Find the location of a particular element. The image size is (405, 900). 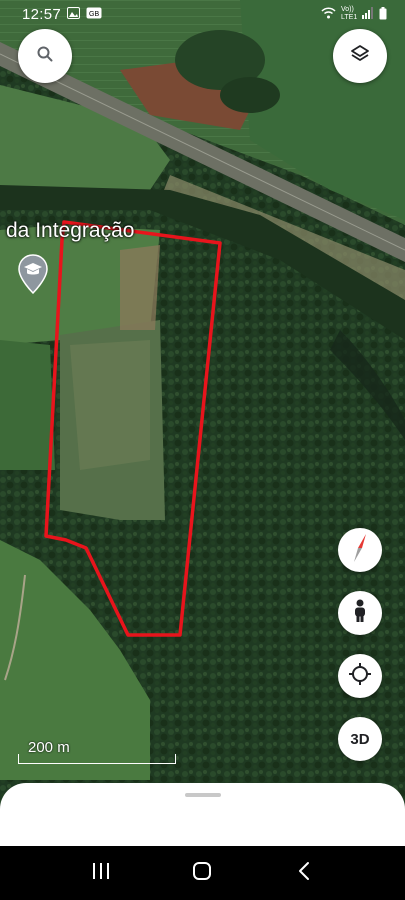

search-icon is located at coordinates (45, 56).